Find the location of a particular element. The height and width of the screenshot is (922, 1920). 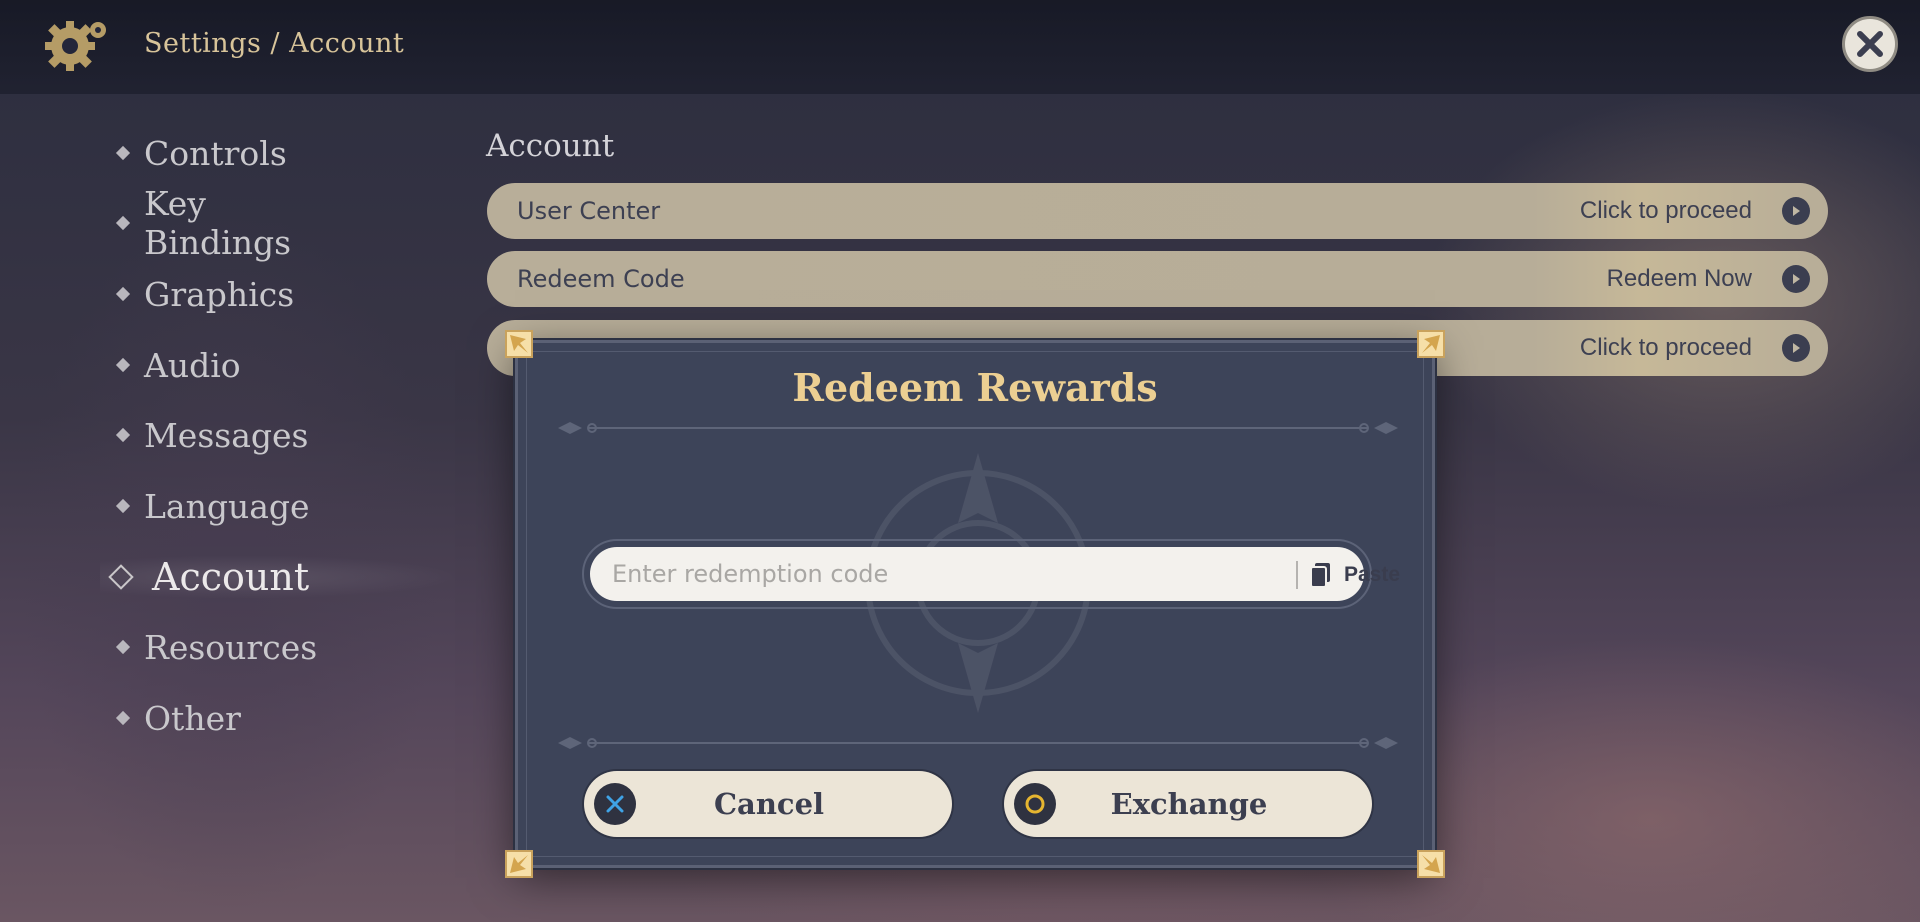

code-field-frame: Paste is located at coordinates (991, 574).